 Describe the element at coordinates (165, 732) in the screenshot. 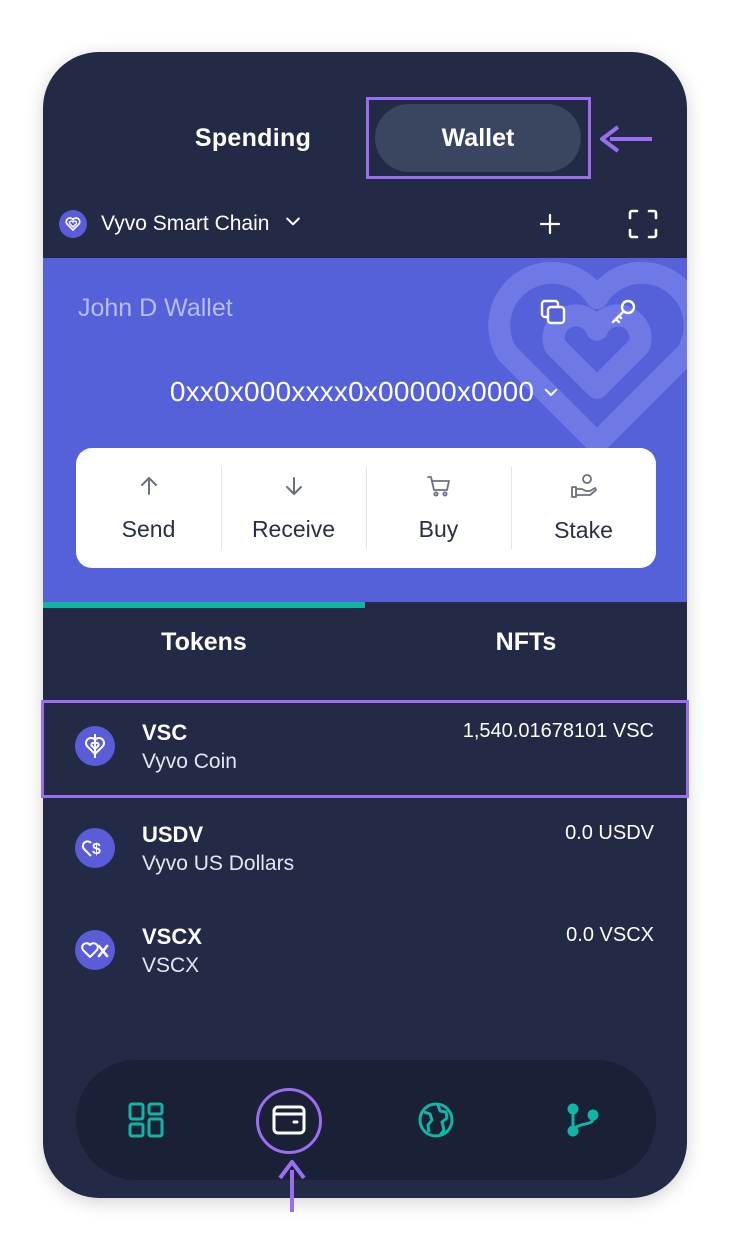

I see `token-symbol: VSC` at that location.